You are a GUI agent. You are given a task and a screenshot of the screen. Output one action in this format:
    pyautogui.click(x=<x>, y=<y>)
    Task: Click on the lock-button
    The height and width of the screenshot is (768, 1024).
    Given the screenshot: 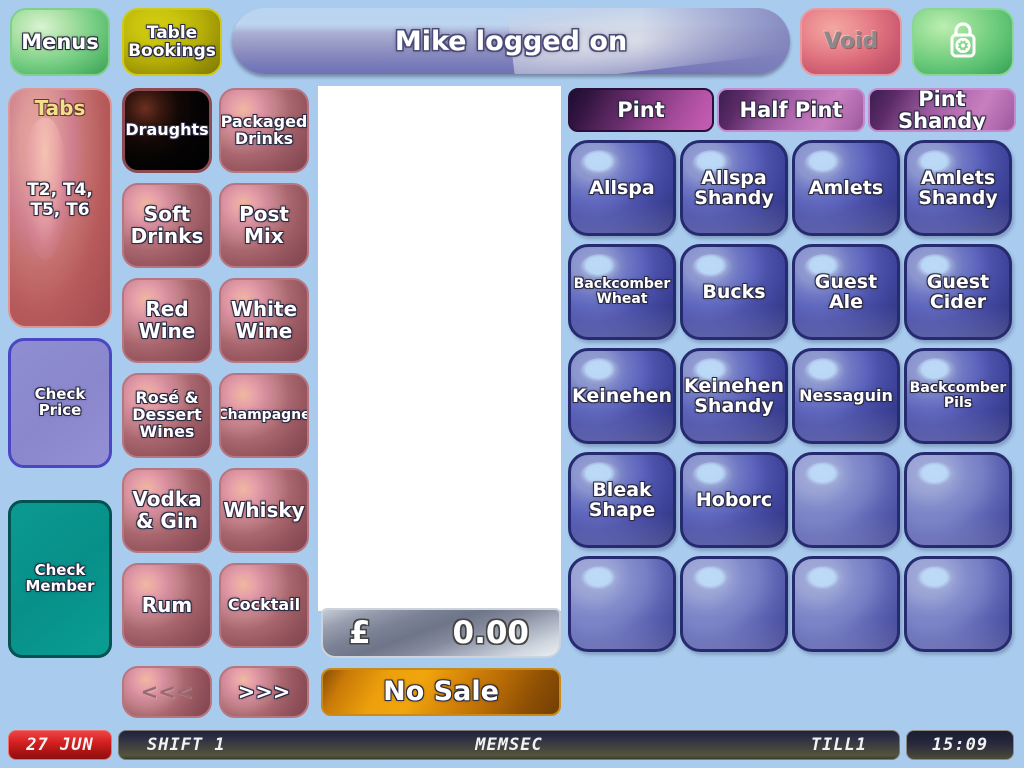 What is the action you would take?
    pyautogui.click(x=963, y=42)
    